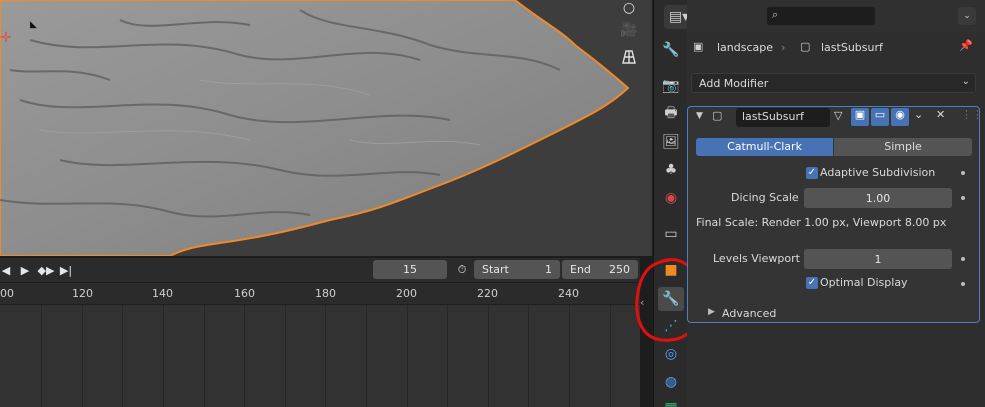  What do you see at coordinates (7, 293) in the screenshot?
I see `ruler-tick: 00` at bounding box center [7, 293].